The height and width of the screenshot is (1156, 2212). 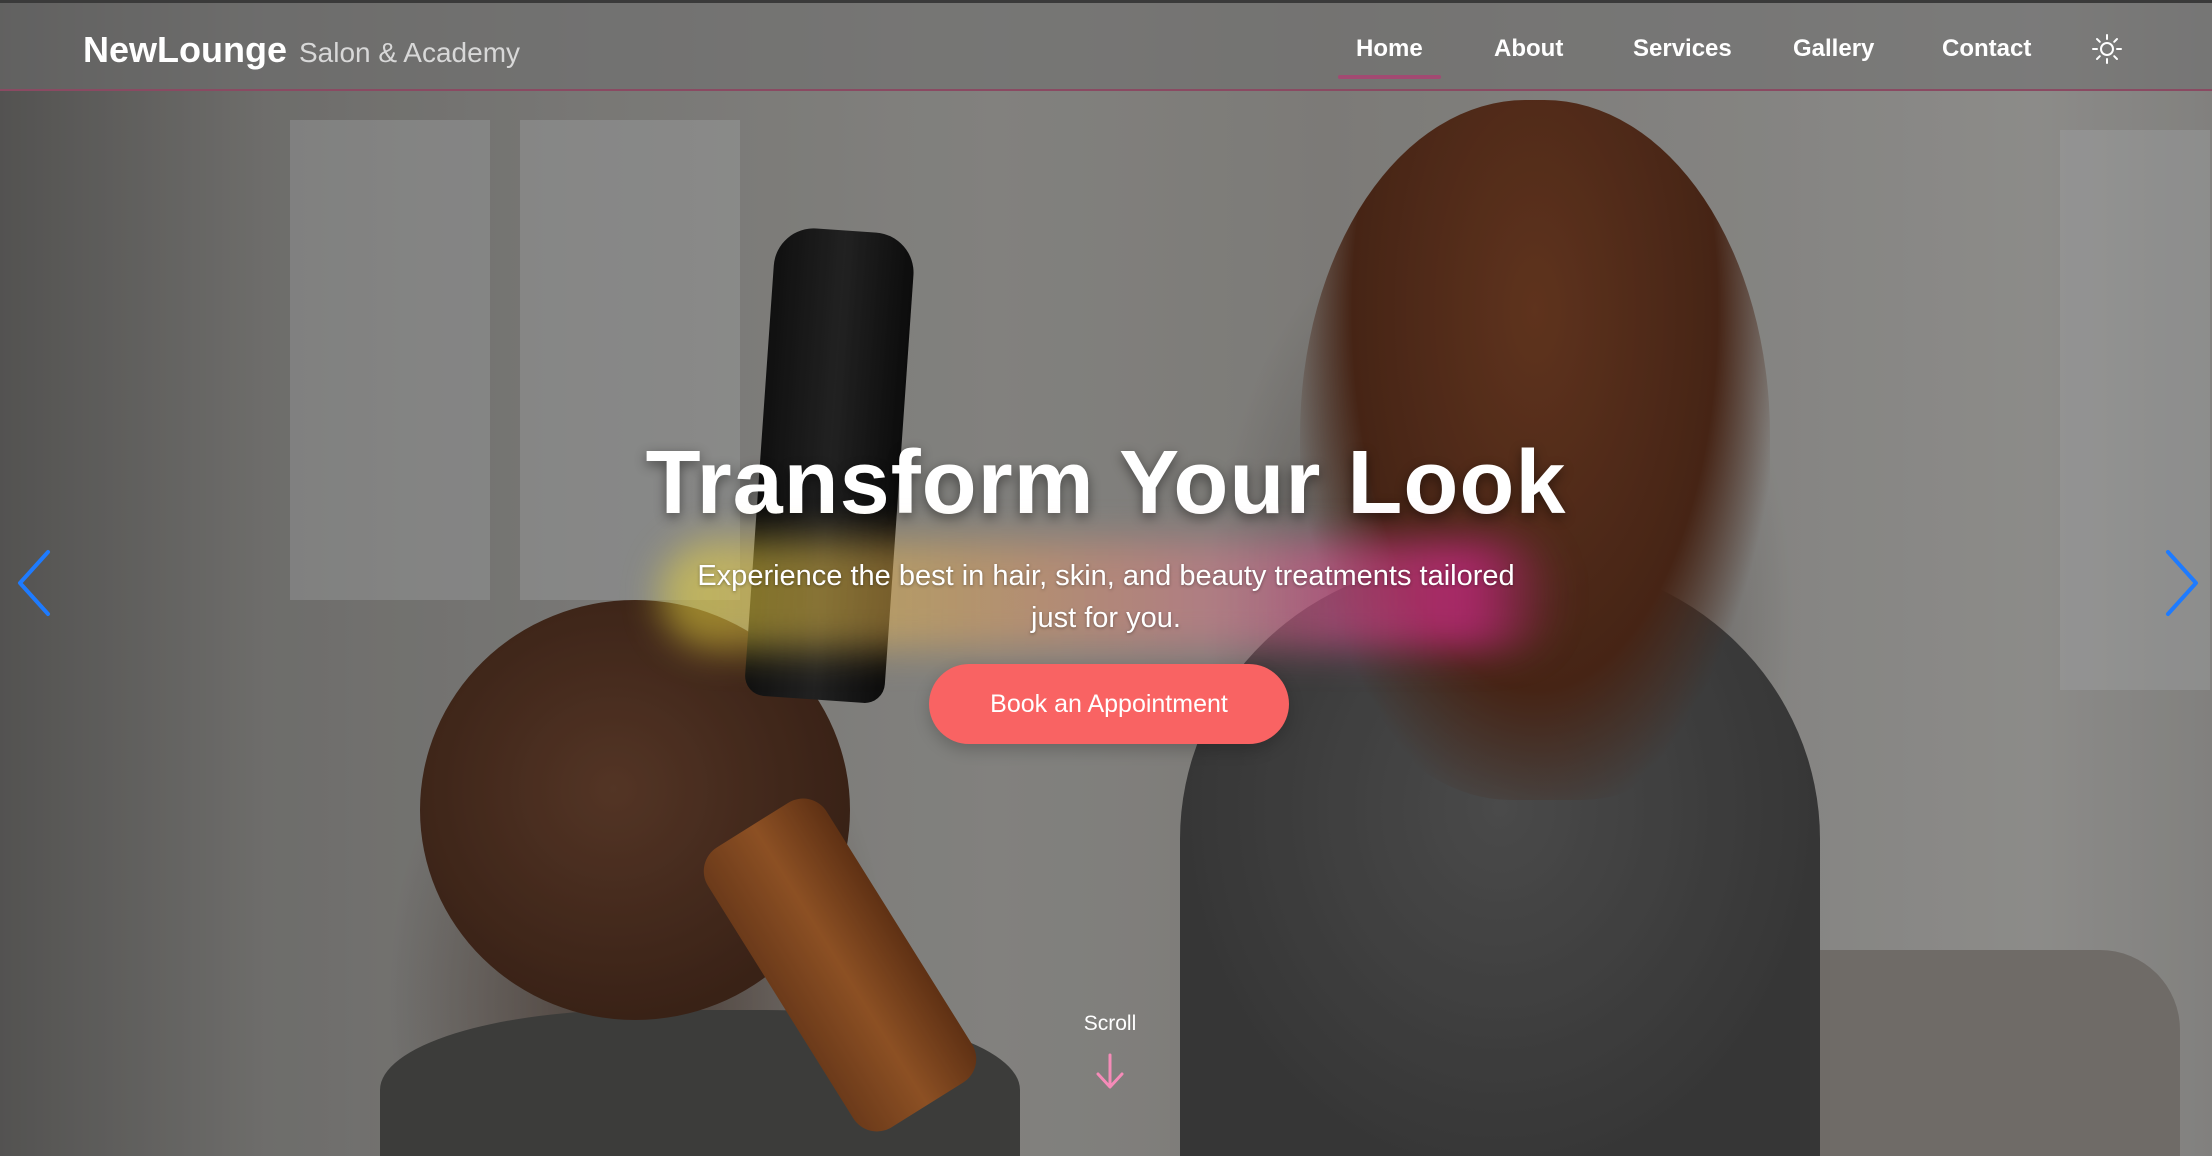 What do you see at coordinates (1682, 49) in the screenshot?
I see `nav-item-services: Services` at bounding box center [1682, 49].